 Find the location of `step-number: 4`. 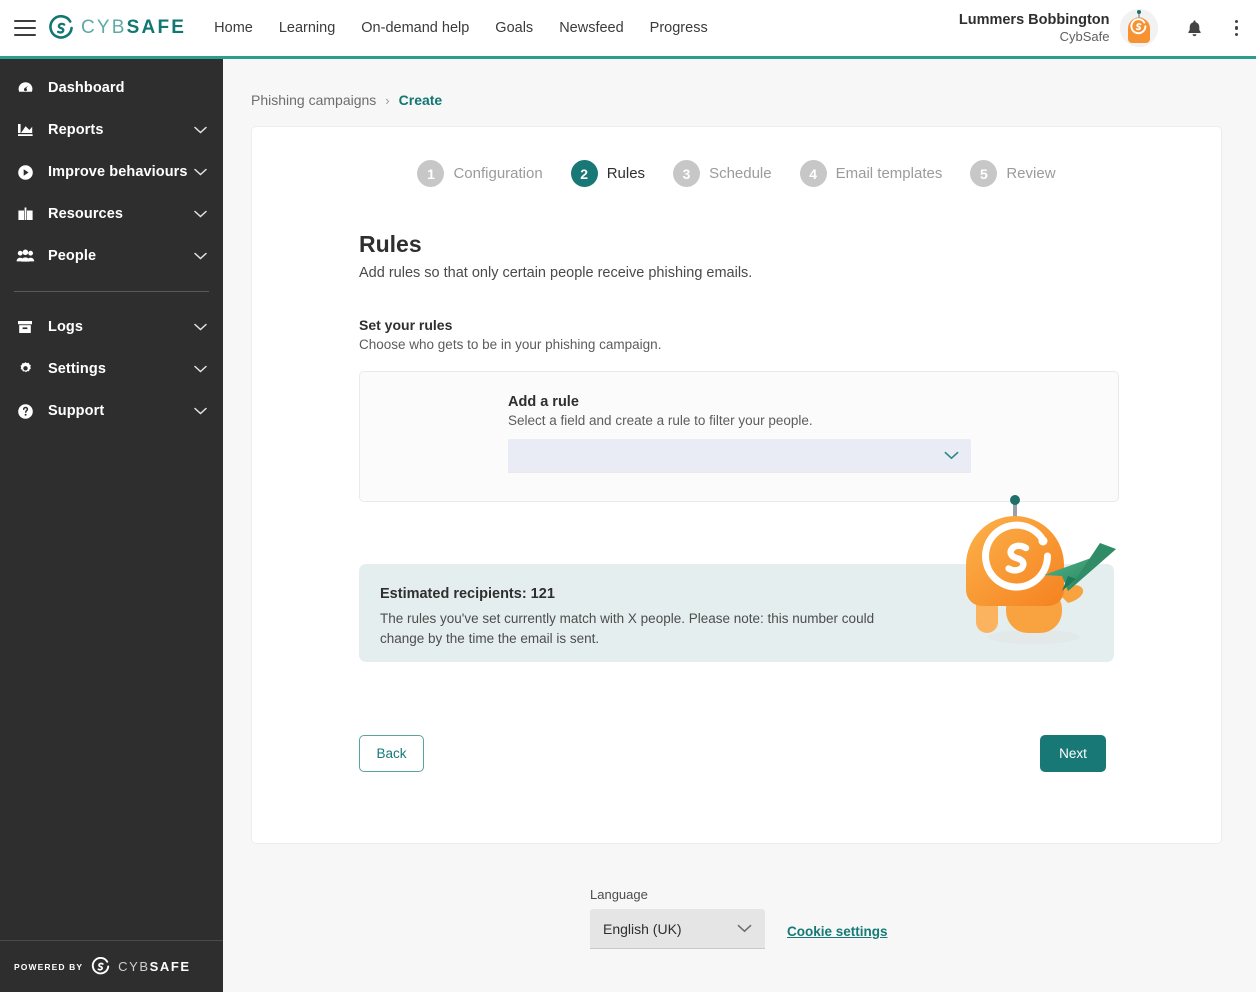

step-number: 4 is located at coordinates (813, 173).